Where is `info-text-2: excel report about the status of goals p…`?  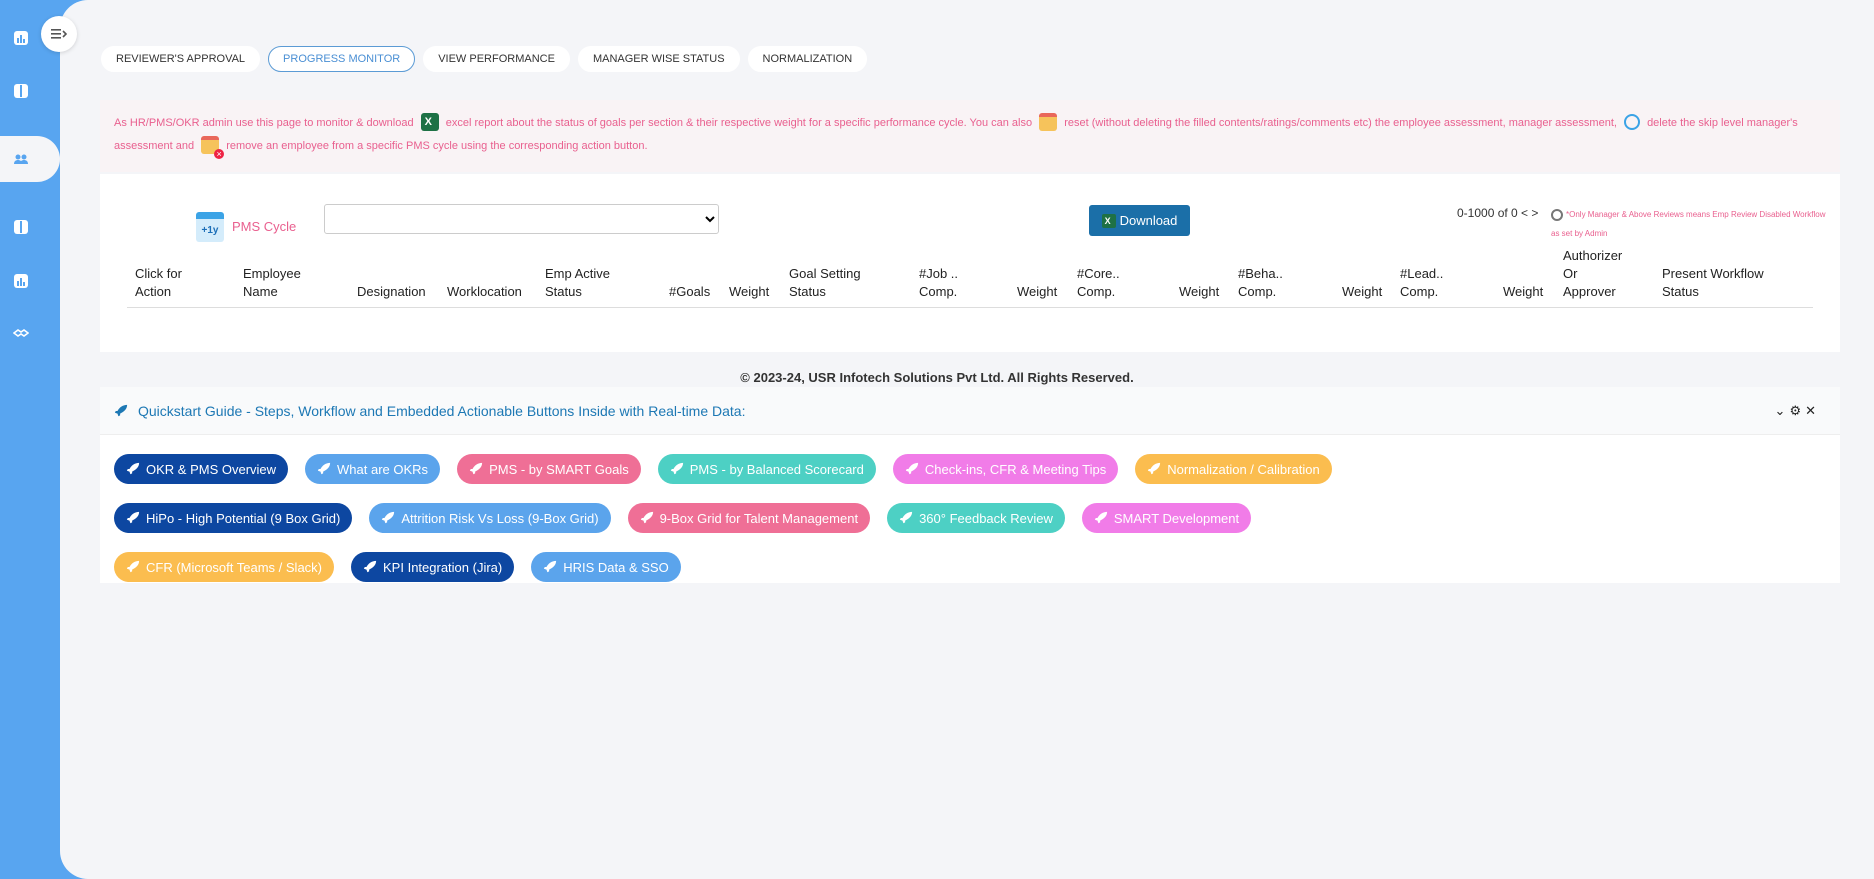
info-text-2: excel report about the status of goals p… is located at coordinates (739, 123).